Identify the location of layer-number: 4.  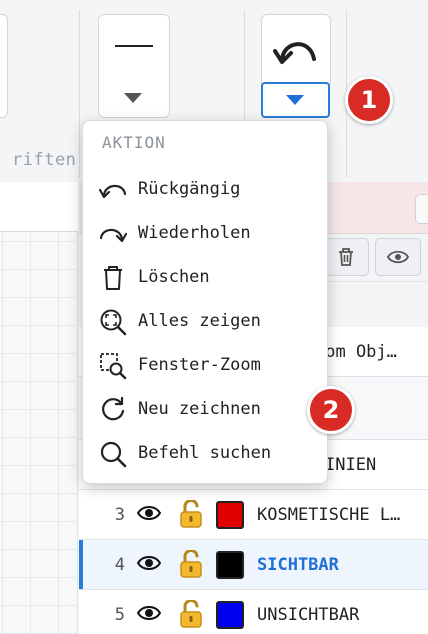
(119, 565).